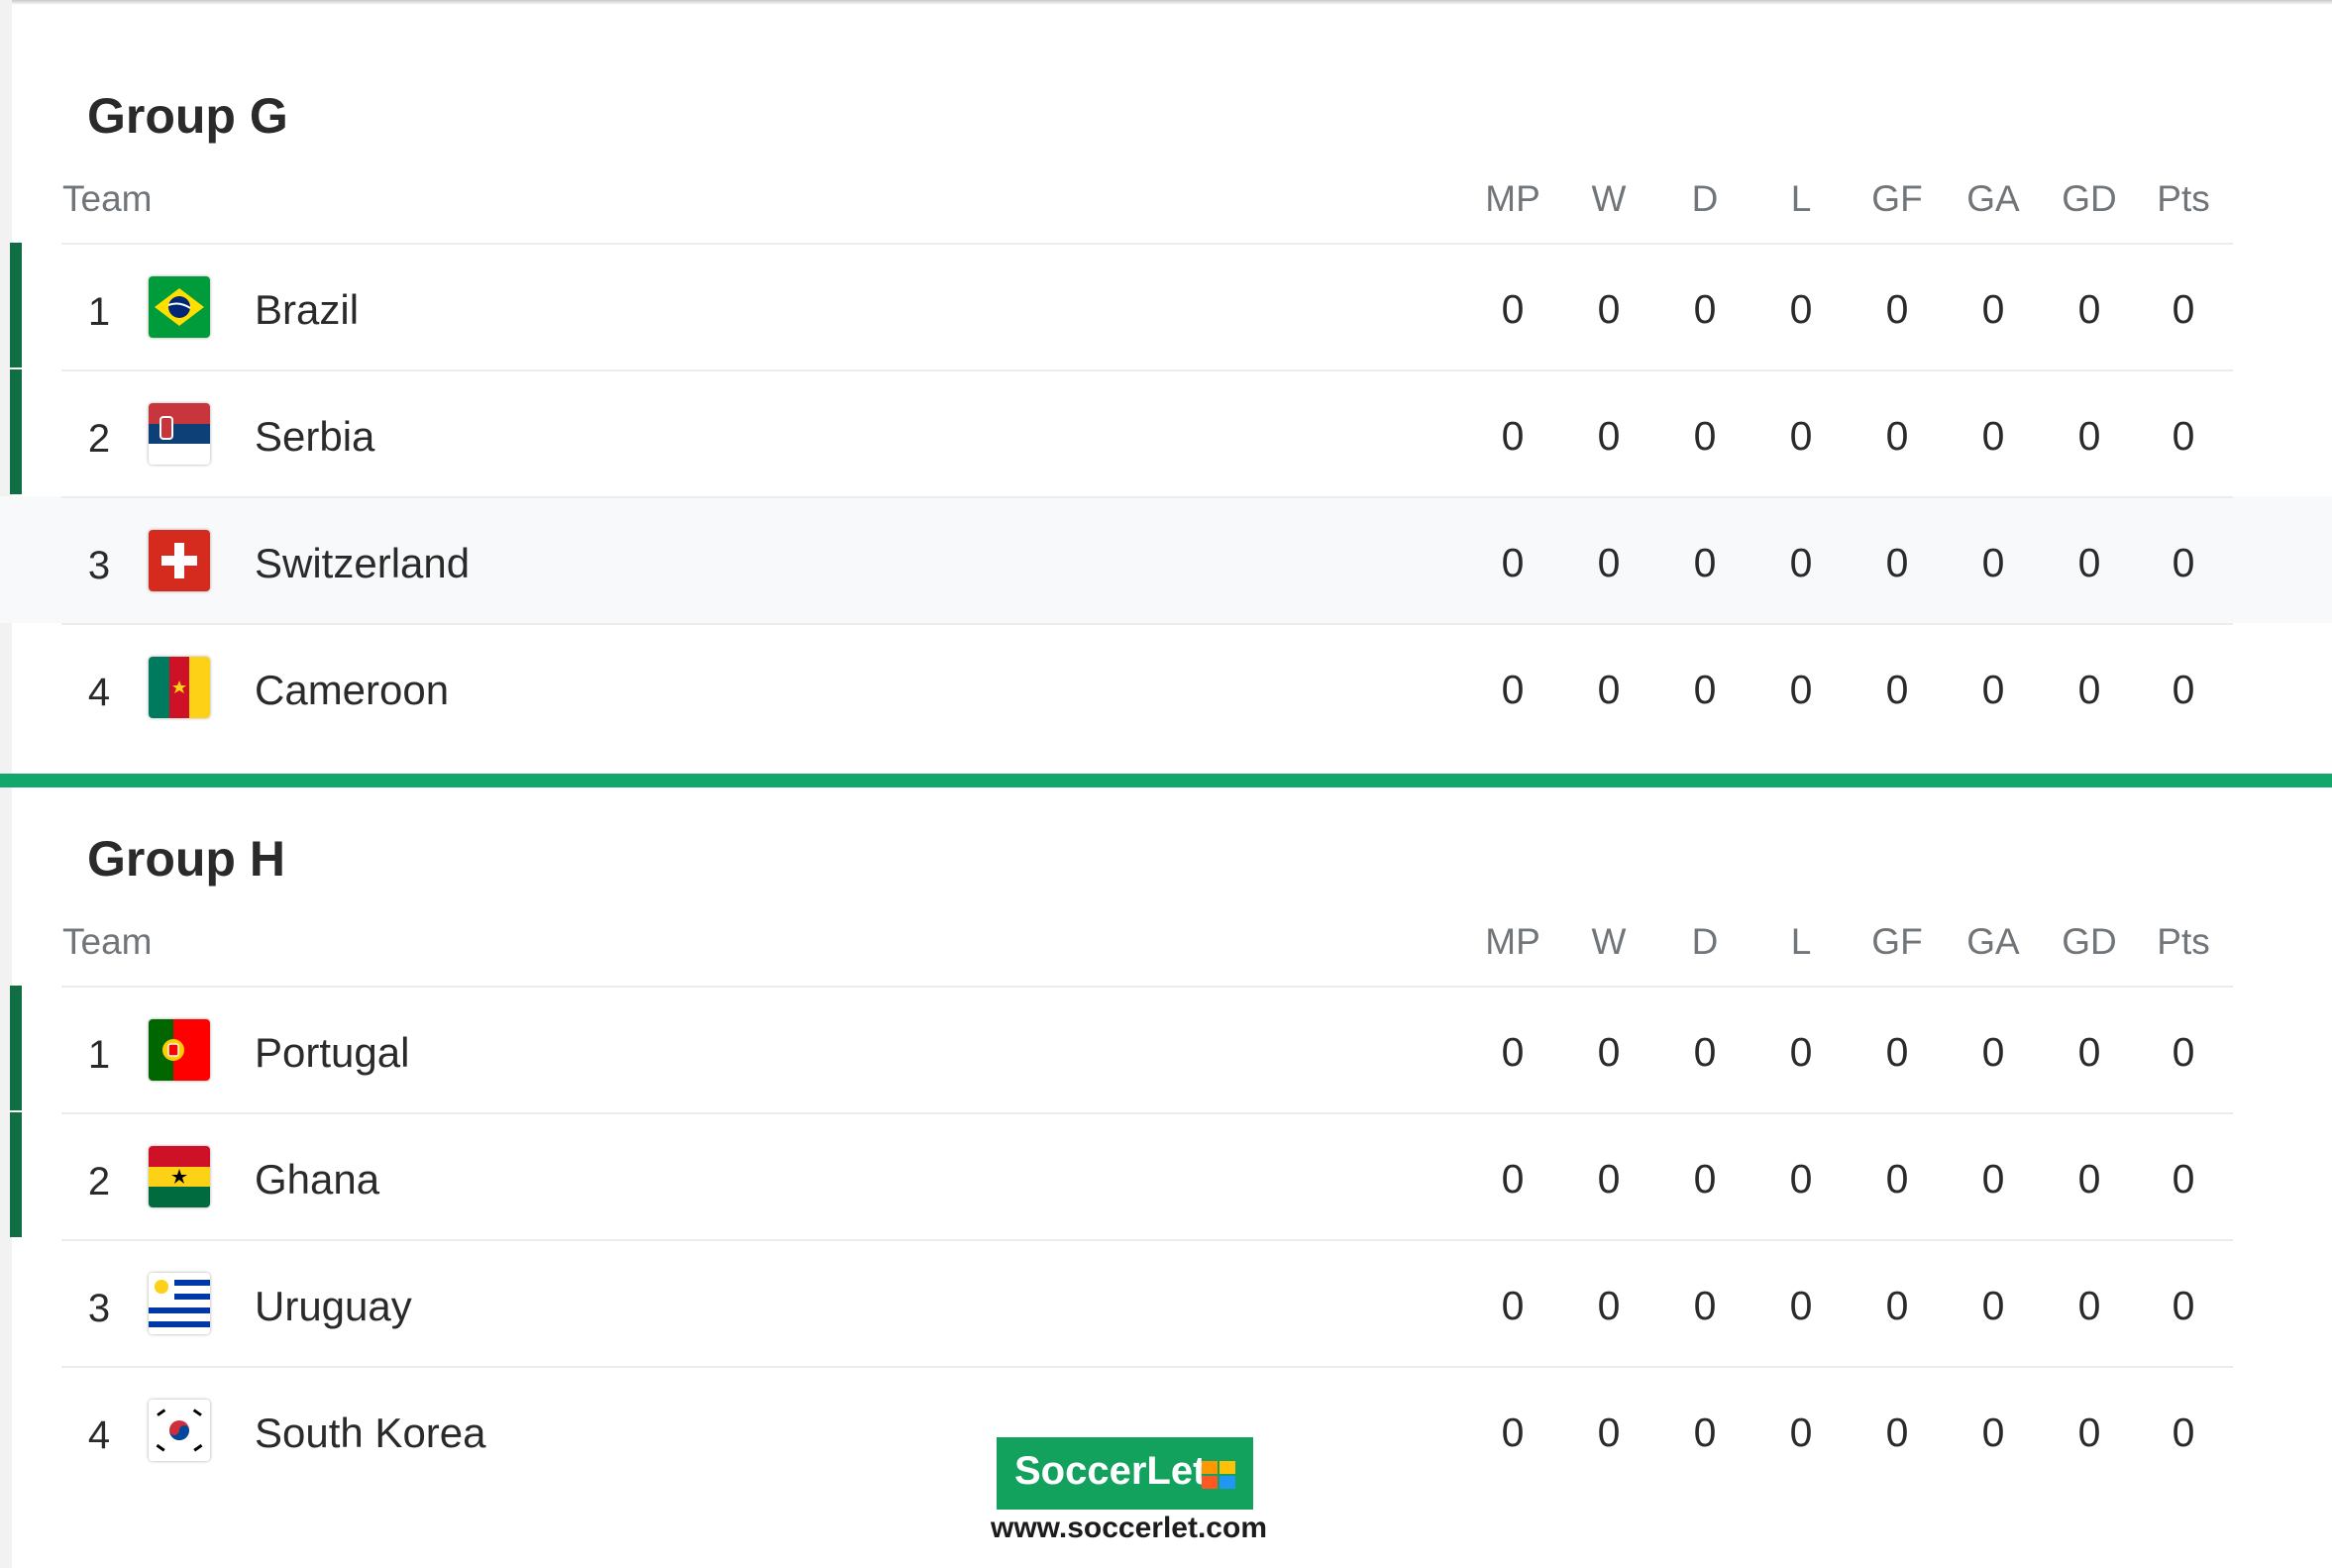 The height and width of the screenshot is (1568, 2332). I want to click on w-column-header: W, so click(1609, 942).